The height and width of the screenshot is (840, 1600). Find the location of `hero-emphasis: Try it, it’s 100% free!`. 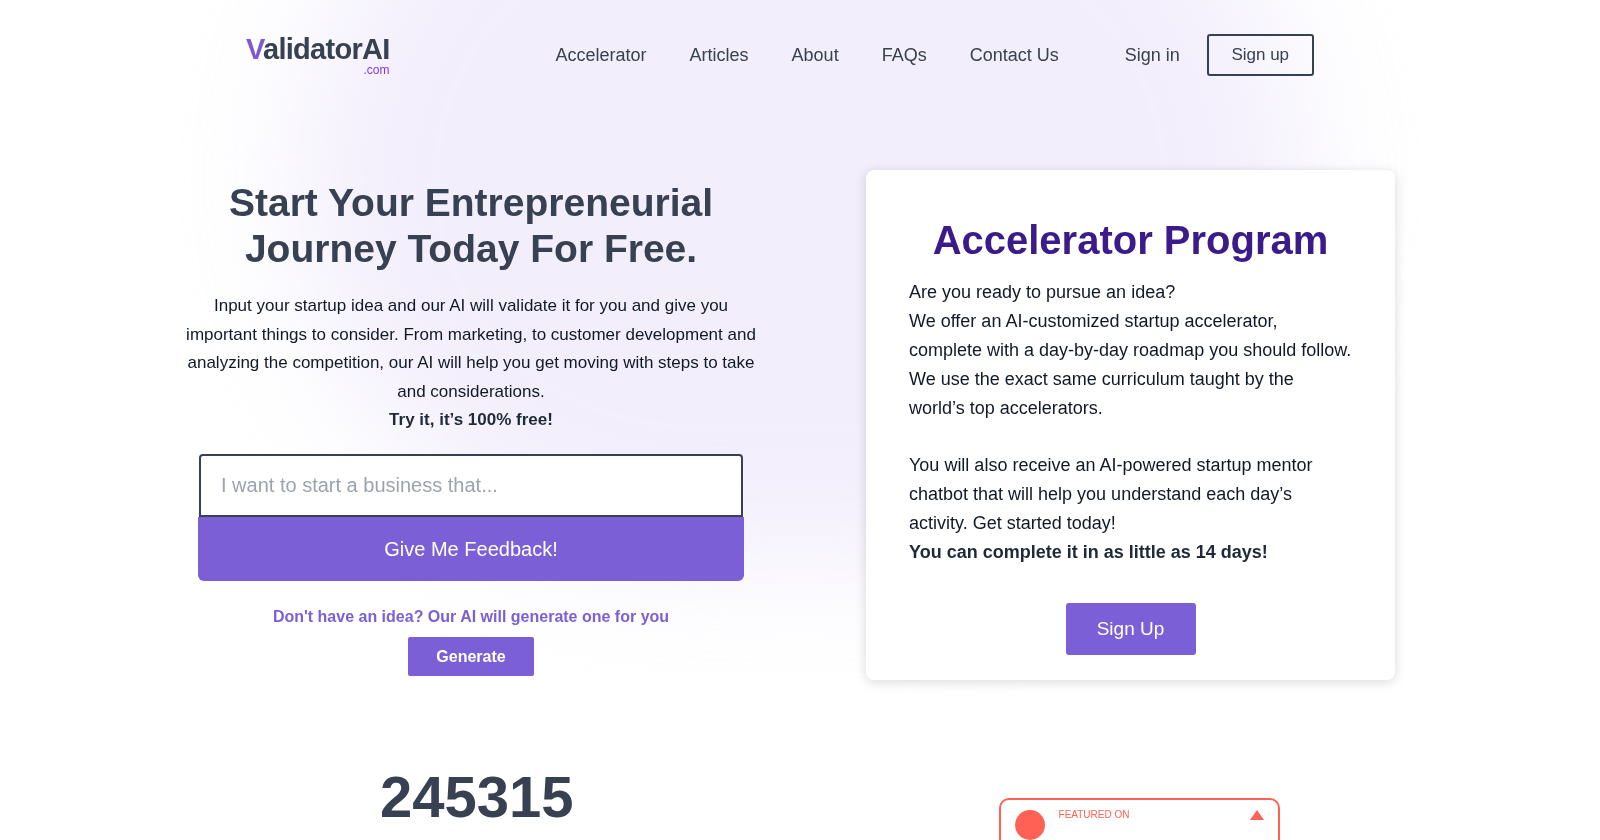

hero-emphasis: Try it, it’s 100% free! is located at coordinates (471, 420).